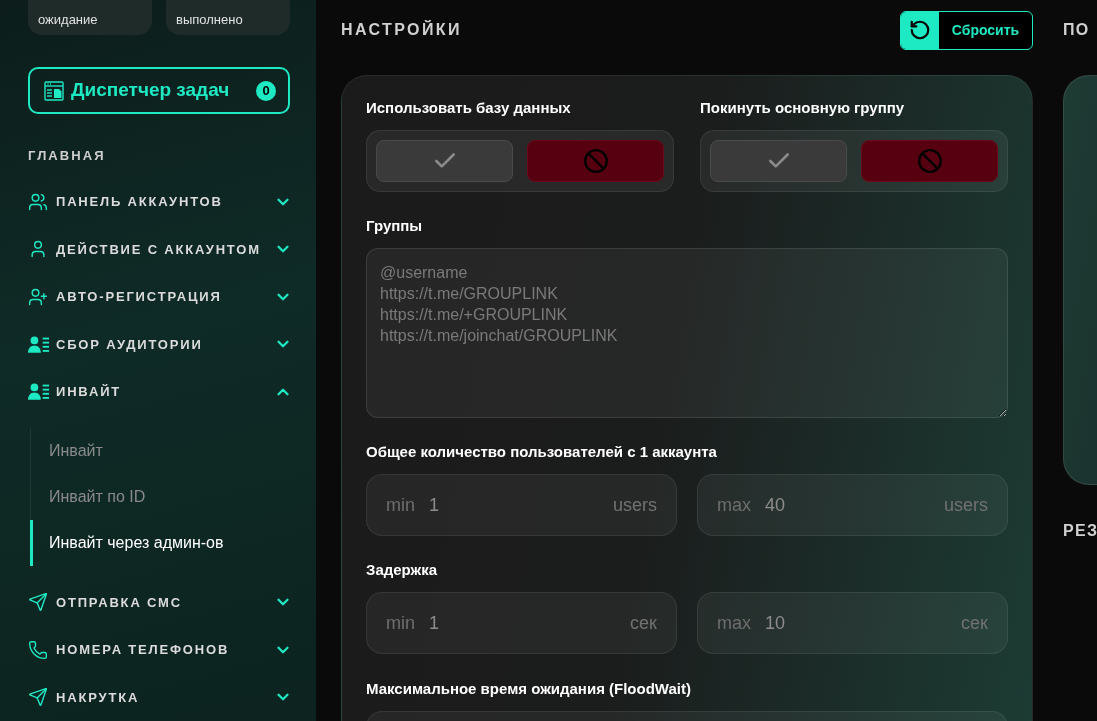 Image resolution: width=1097 pixels, height=721 pixels. Describe the element at coordinates (38, 201) in the screenshot. I see `people-icon` at that location.